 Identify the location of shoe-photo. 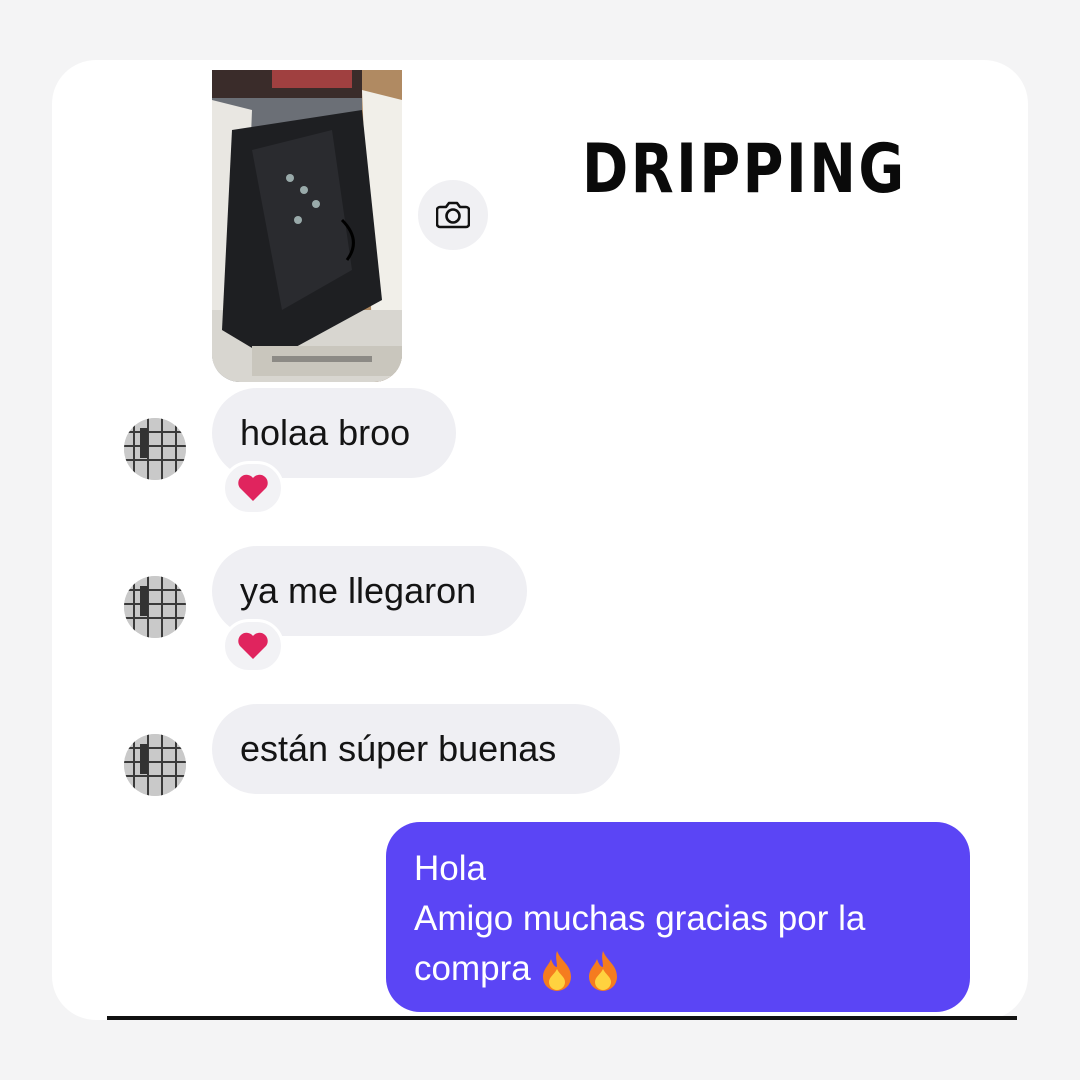
(307, 226).